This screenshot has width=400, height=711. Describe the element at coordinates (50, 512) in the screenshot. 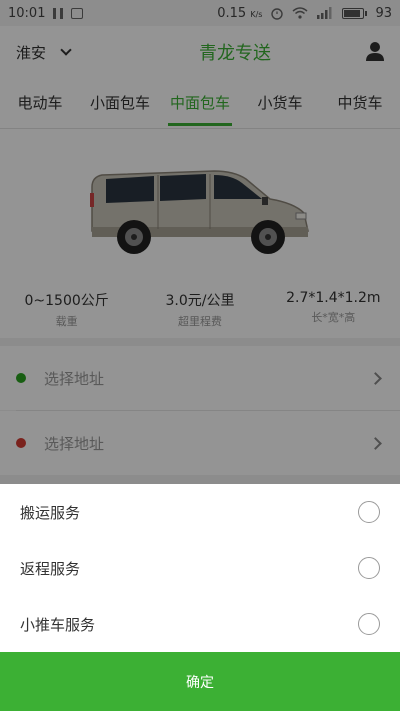

I see `option-label: 搬运服务` at that location.